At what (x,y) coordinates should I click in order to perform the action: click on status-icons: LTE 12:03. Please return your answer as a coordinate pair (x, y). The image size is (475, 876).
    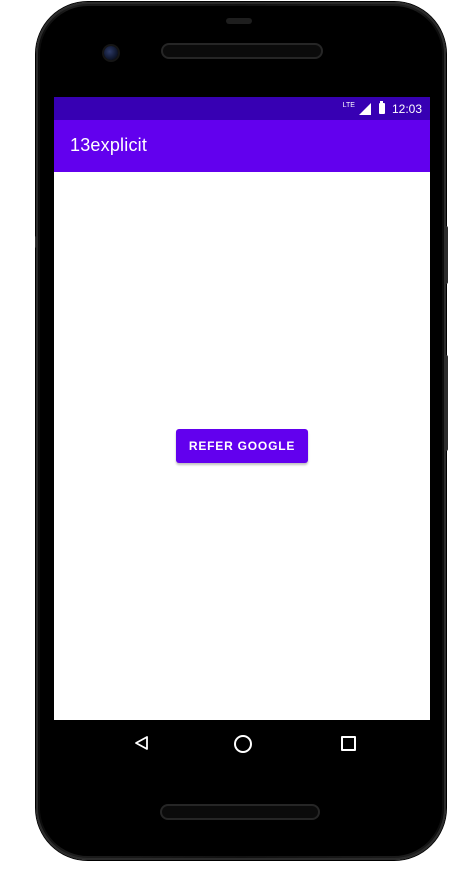
    Looking at the image, I should click on (382, 108).